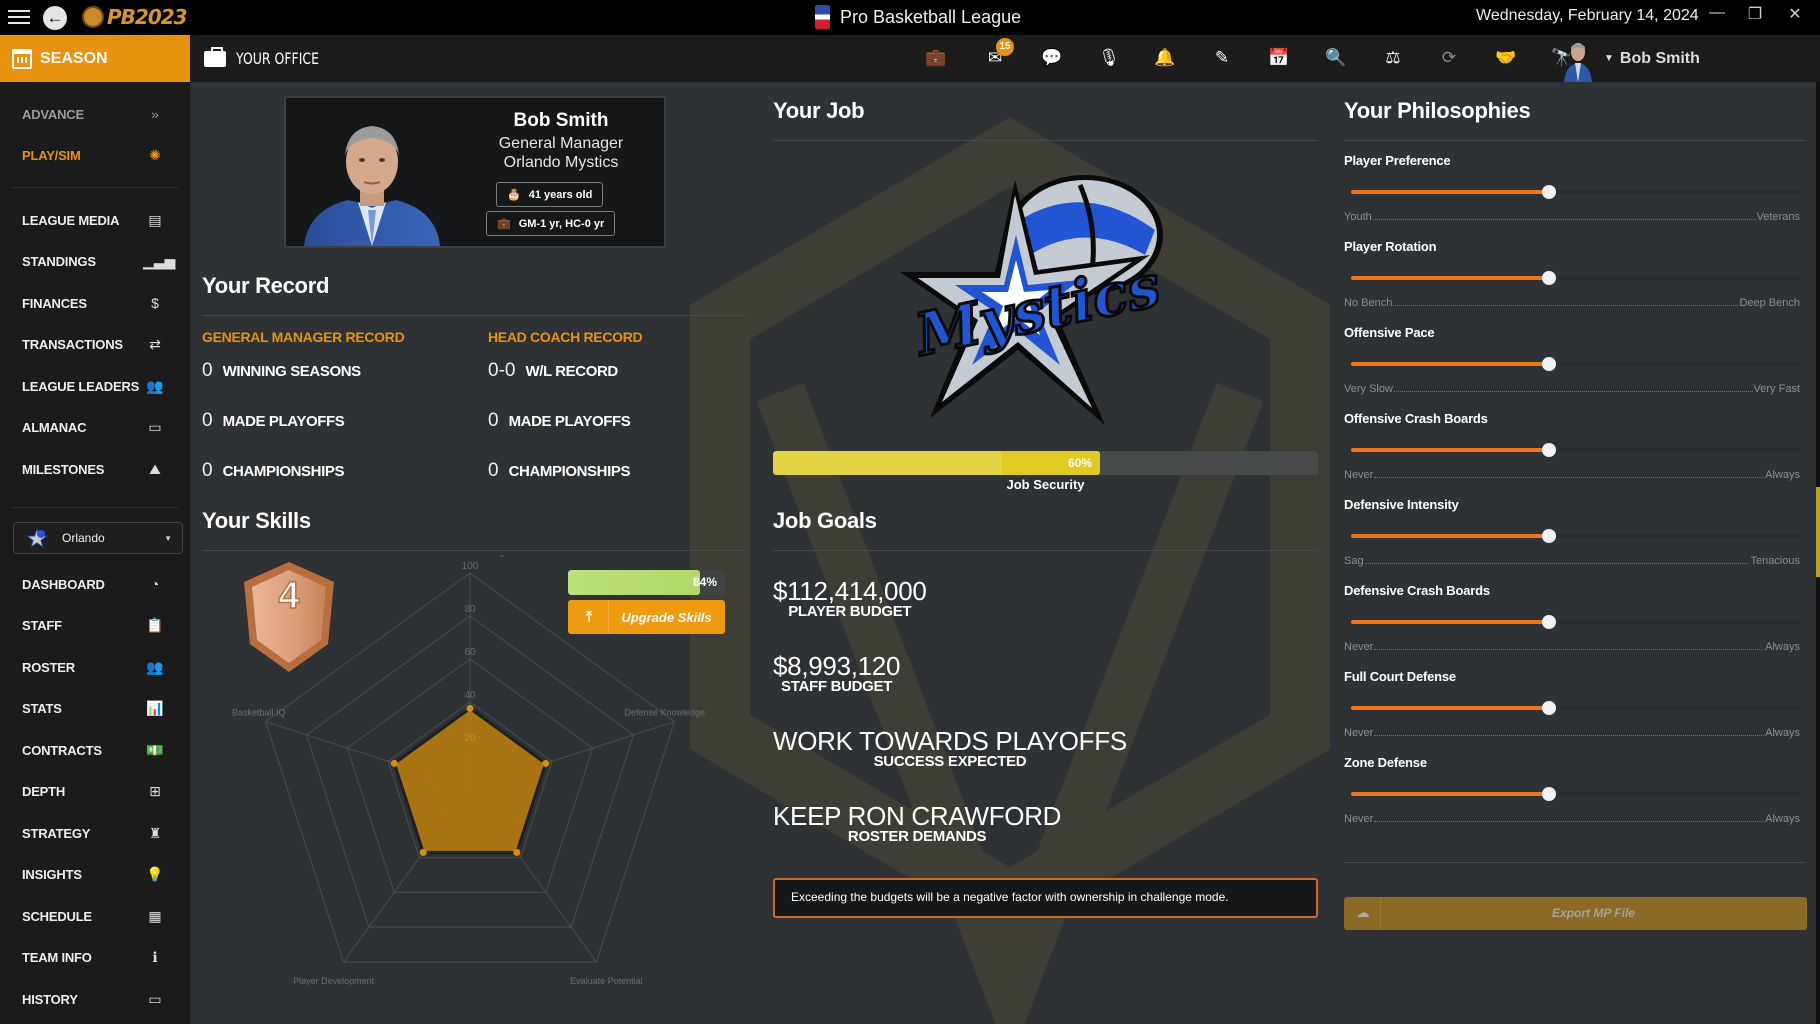  Describe the element at coordinates (1368, 389) in the screenshot. I see `scale-min-label: Very Slow` at that location.